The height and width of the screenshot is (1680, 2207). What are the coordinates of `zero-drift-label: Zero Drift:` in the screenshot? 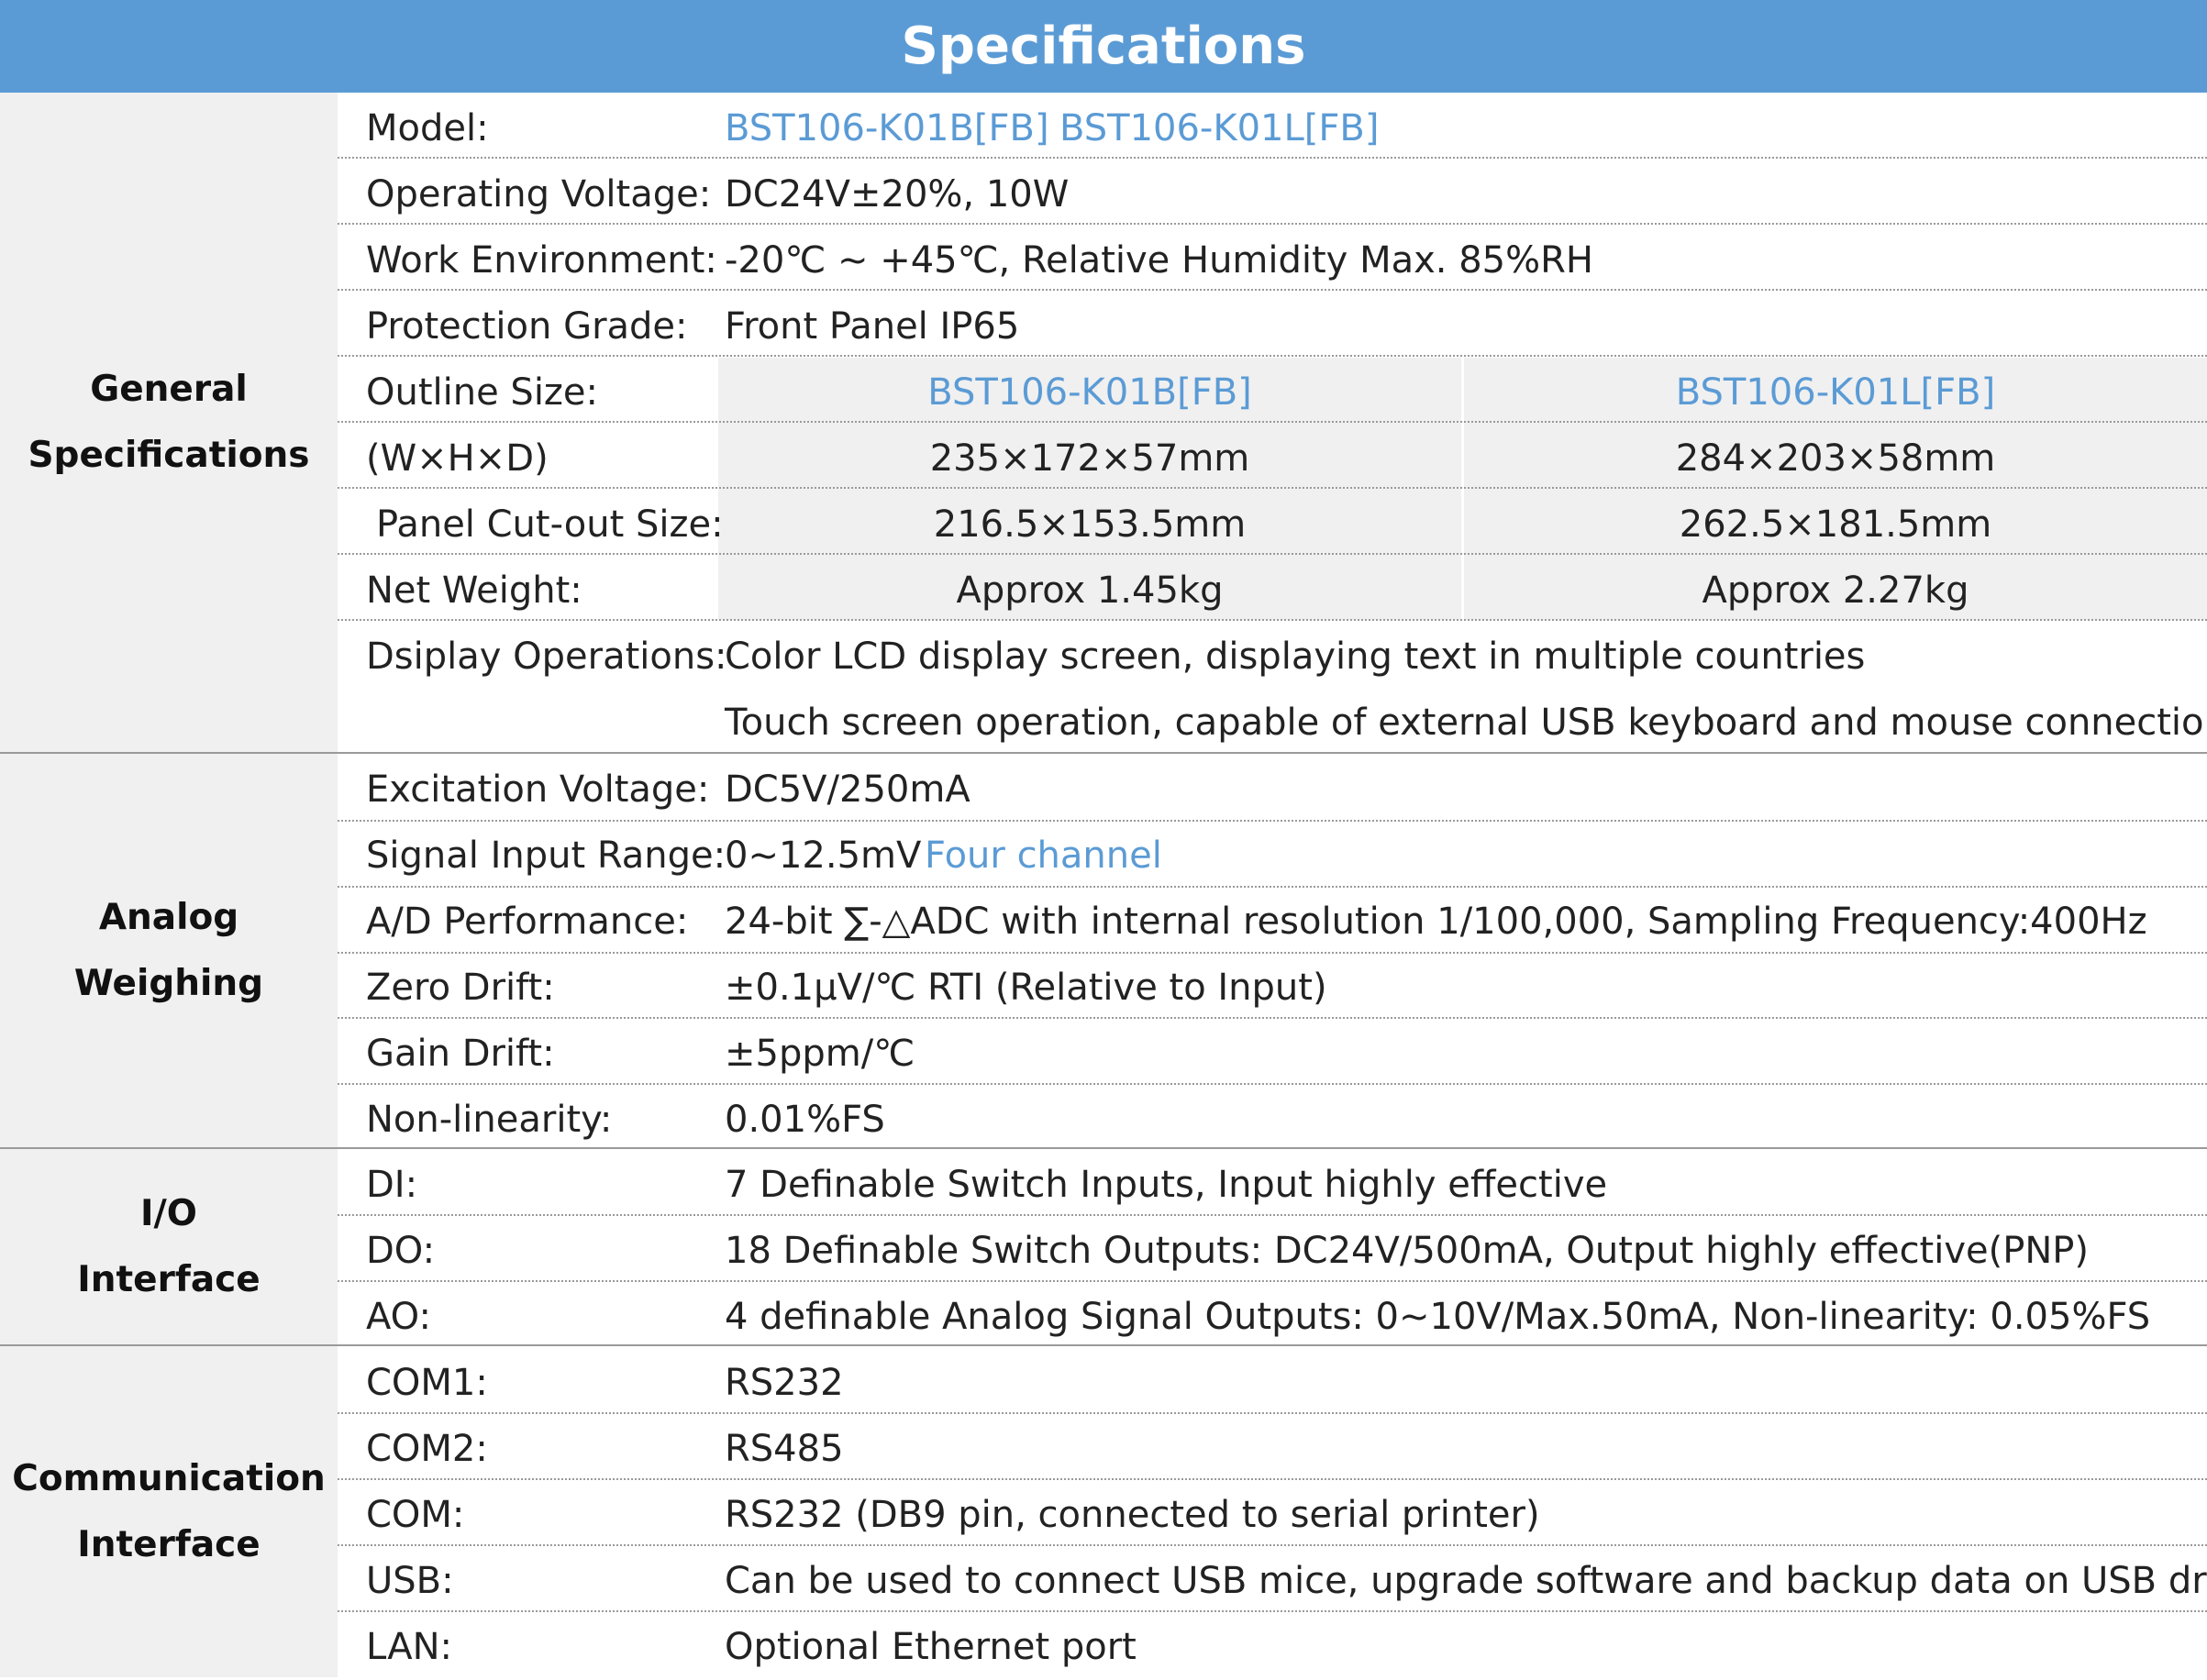 It's located at (460, 988).